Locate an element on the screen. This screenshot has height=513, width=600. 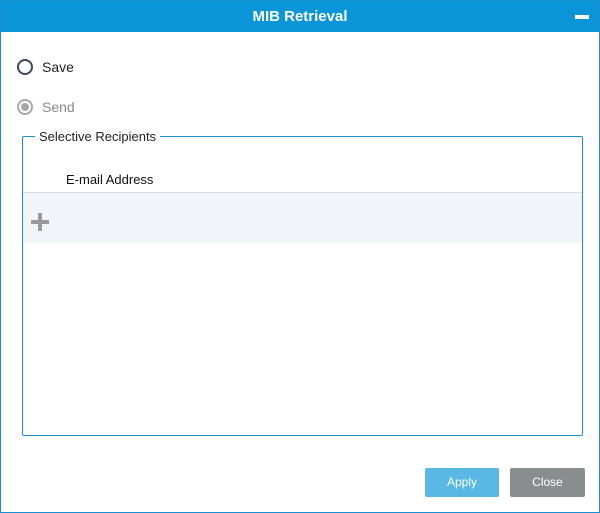
send-label: Send is located at coordinates (58, 107).